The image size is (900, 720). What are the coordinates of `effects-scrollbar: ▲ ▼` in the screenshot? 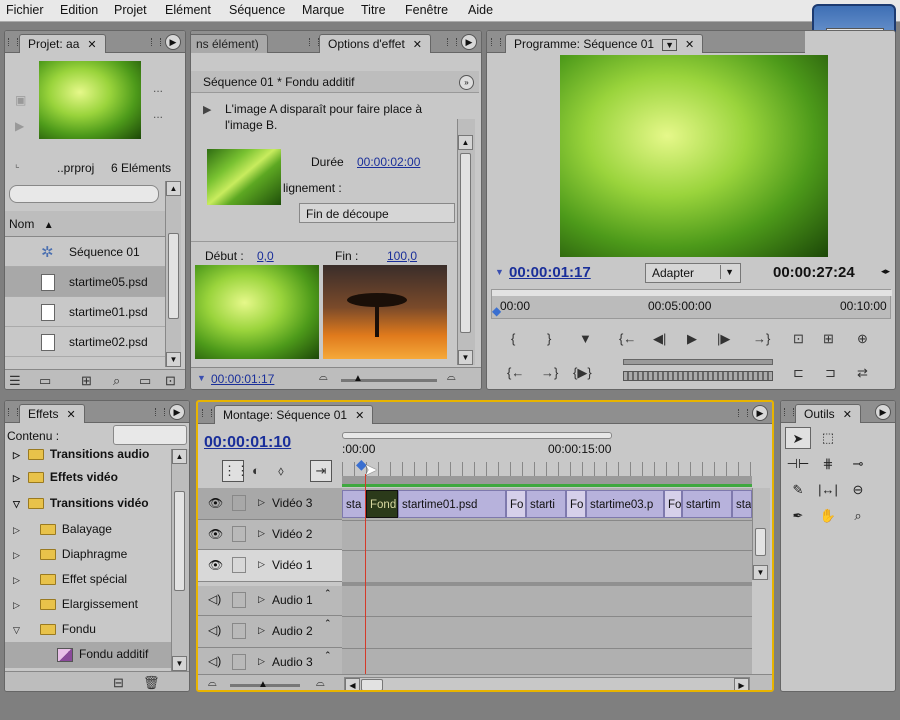 It's located at (180, 560).